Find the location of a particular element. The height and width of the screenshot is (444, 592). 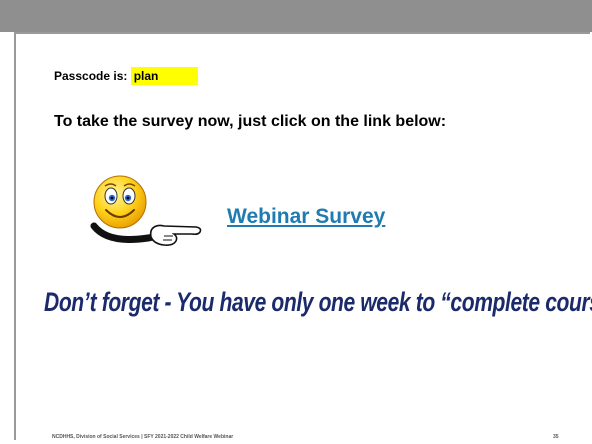

page-number: 35 is located at coordinates (556, 437).